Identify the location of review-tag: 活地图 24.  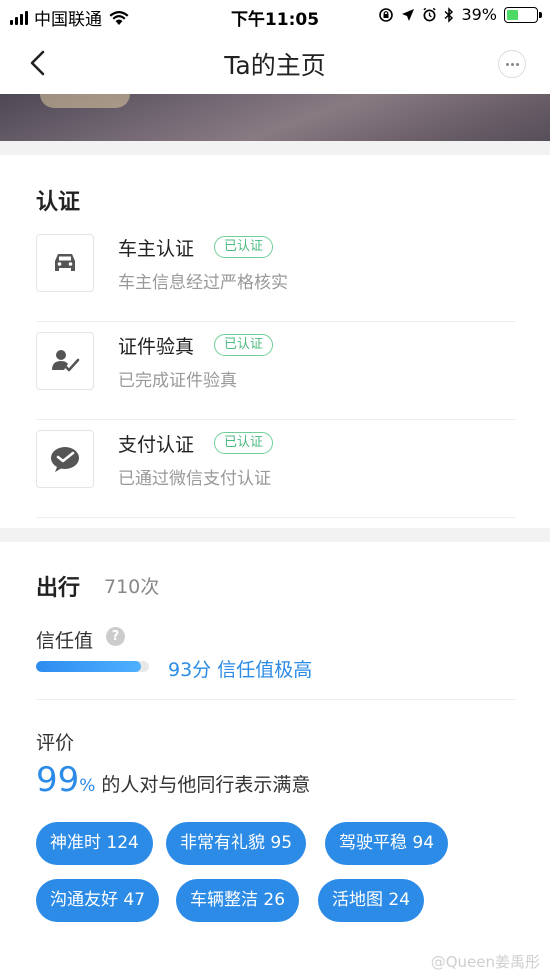
(371, 900).